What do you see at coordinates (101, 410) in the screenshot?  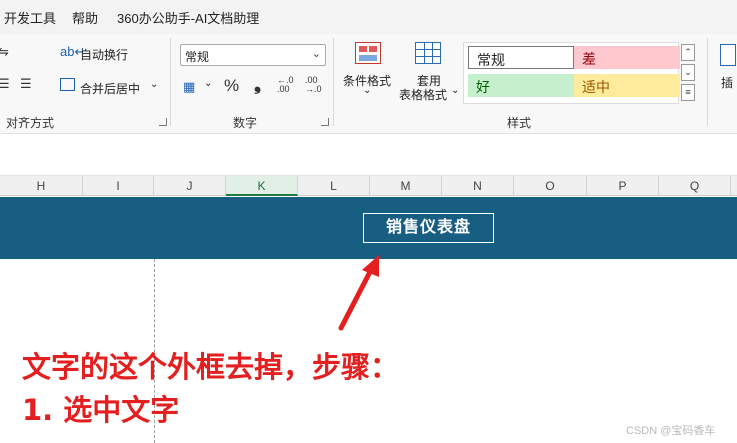 I see `annotation-line-2: 1. 选中文字` at bounding box center [101, 410].